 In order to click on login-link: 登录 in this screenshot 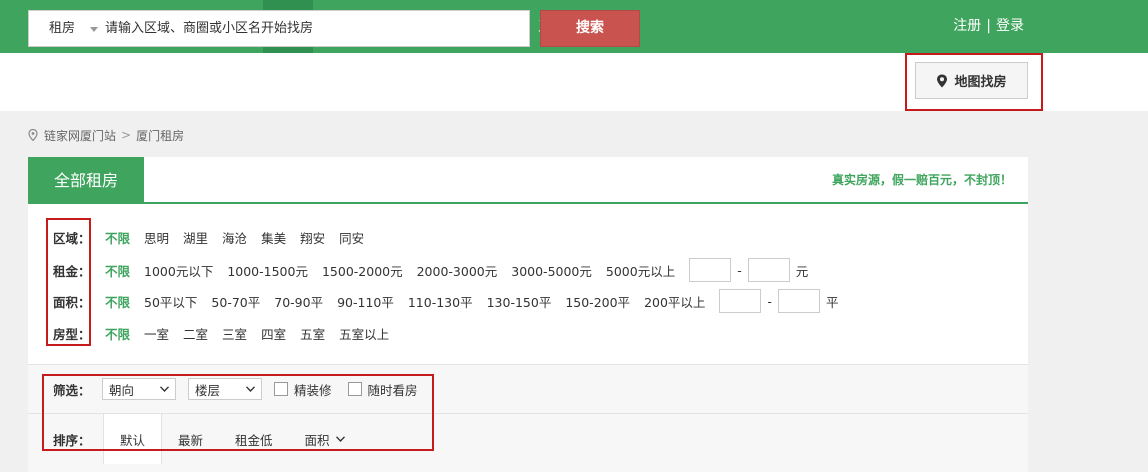, I will do `click(1010, 26)`.